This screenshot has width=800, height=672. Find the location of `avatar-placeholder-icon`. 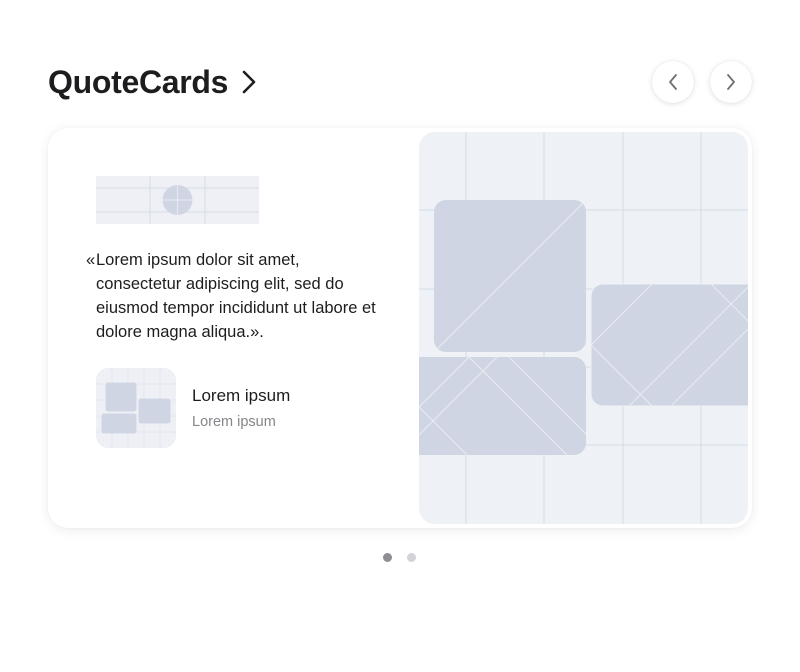

avatar-placeholder-icon is located at coordinates (136, 408).